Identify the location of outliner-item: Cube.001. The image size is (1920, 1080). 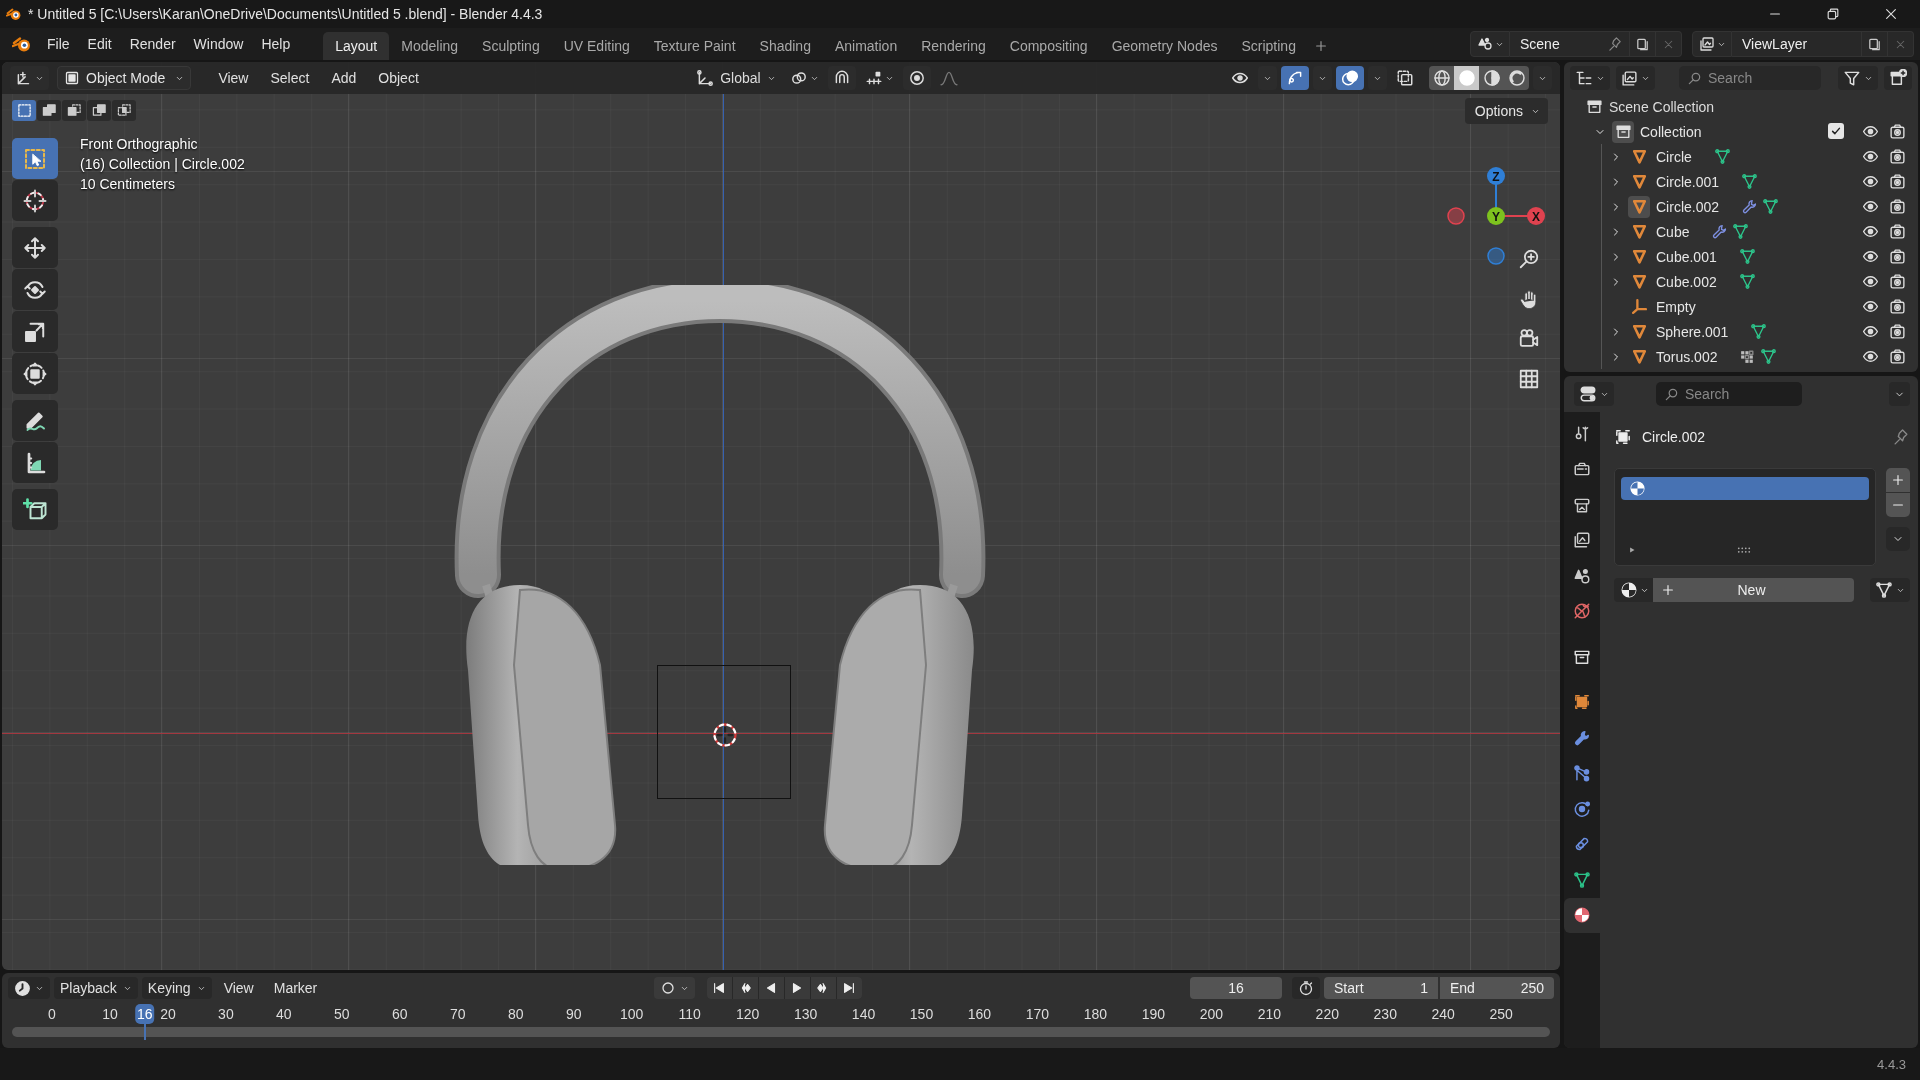
(1686, 256).